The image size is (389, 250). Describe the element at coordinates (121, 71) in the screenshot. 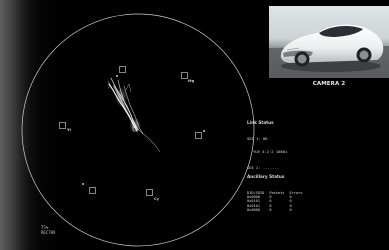

I see `target-box-r` at that location.